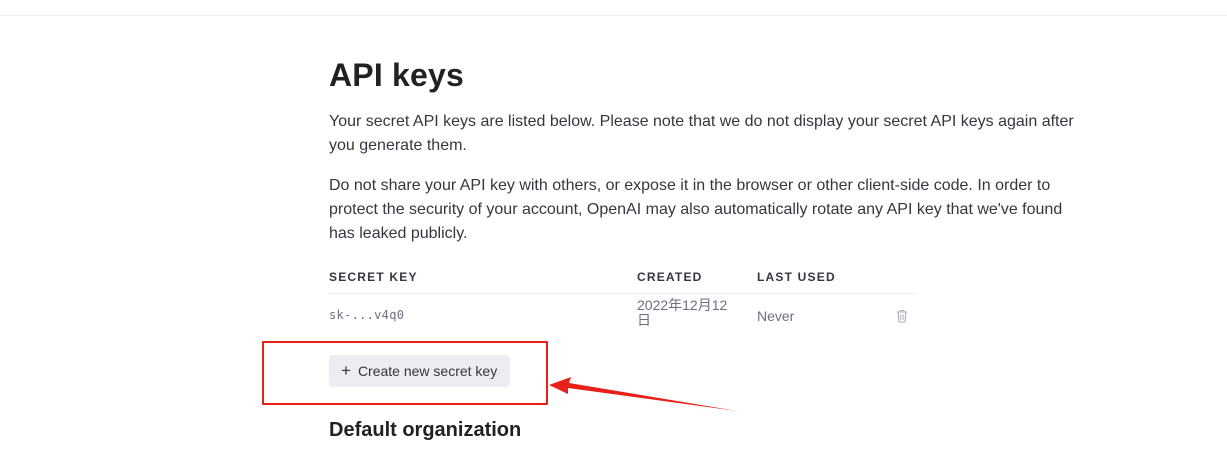 The width and height of the screenshot is (1227, 453). Describe the element at coordinates (405, 373) in the screenshot. I see `annotation-highlight-box` at that location.